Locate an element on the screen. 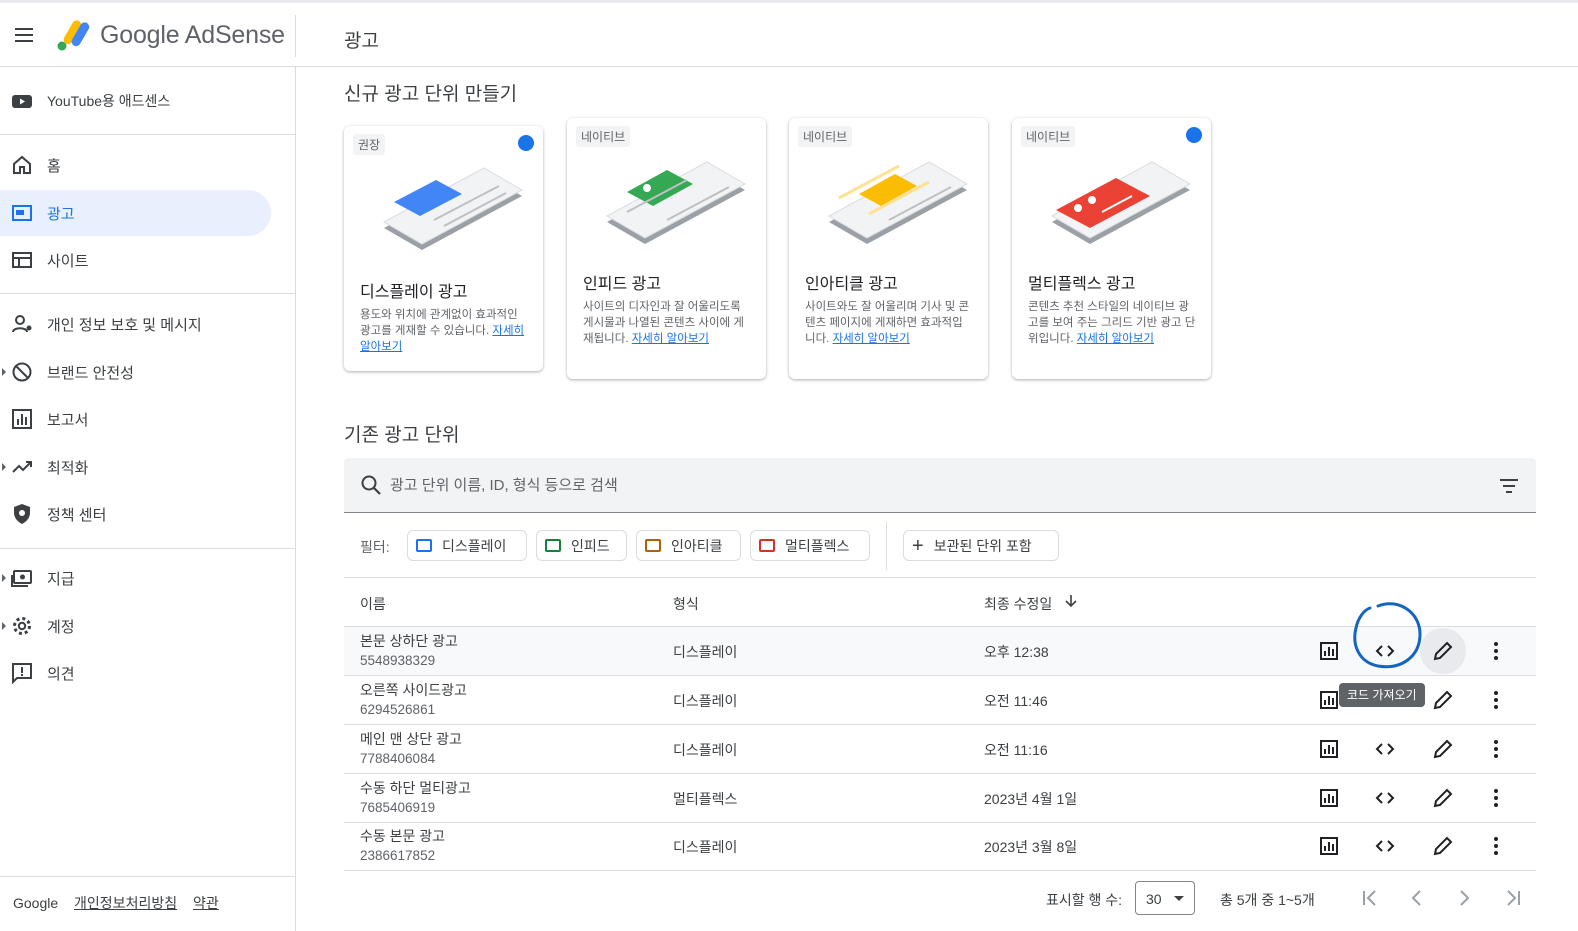  sidebar-item-sites: 사이트 is located at coordinates (135, 260).